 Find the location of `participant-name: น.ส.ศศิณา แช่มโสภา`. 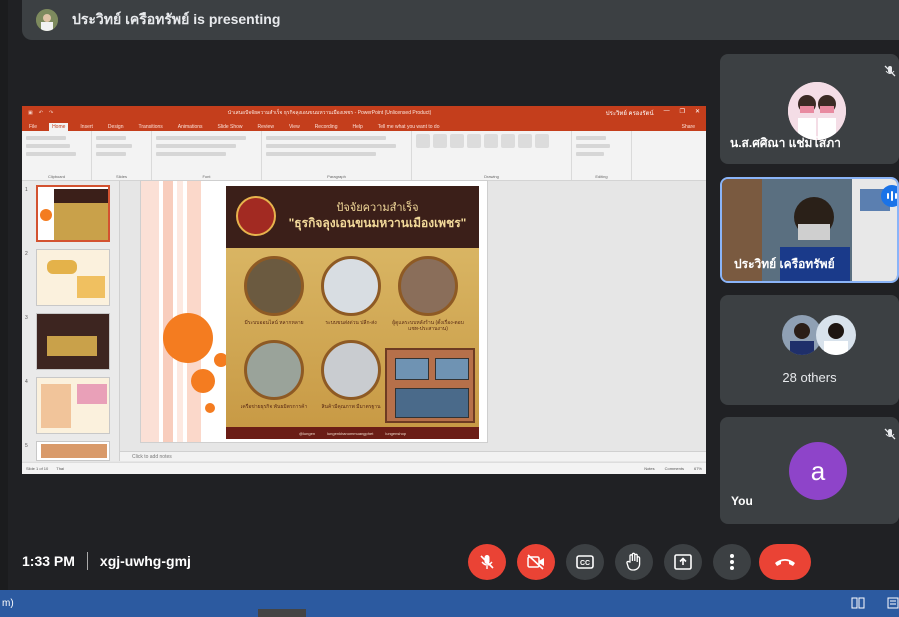

participant-name: น.ส.ศศิณา แช่มโสภา is located at coordinates (785, 143).